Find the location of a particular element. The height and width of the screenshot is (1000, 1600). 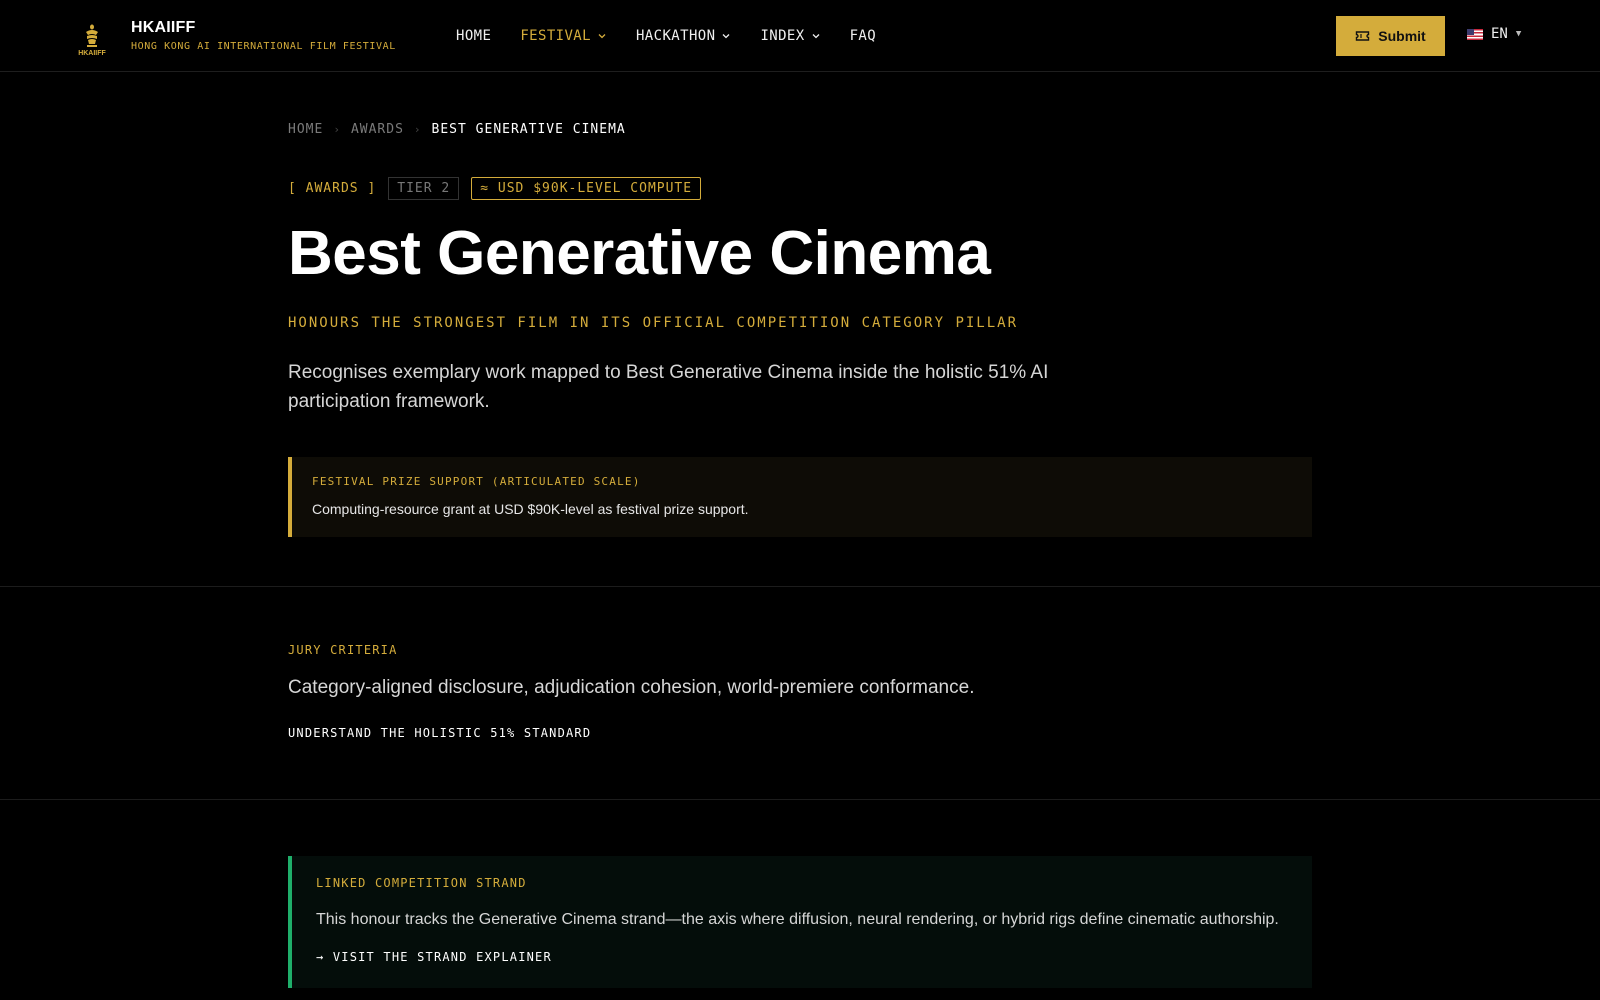

nav-festival: FESTIVAL is located at coordinates (563, 36).